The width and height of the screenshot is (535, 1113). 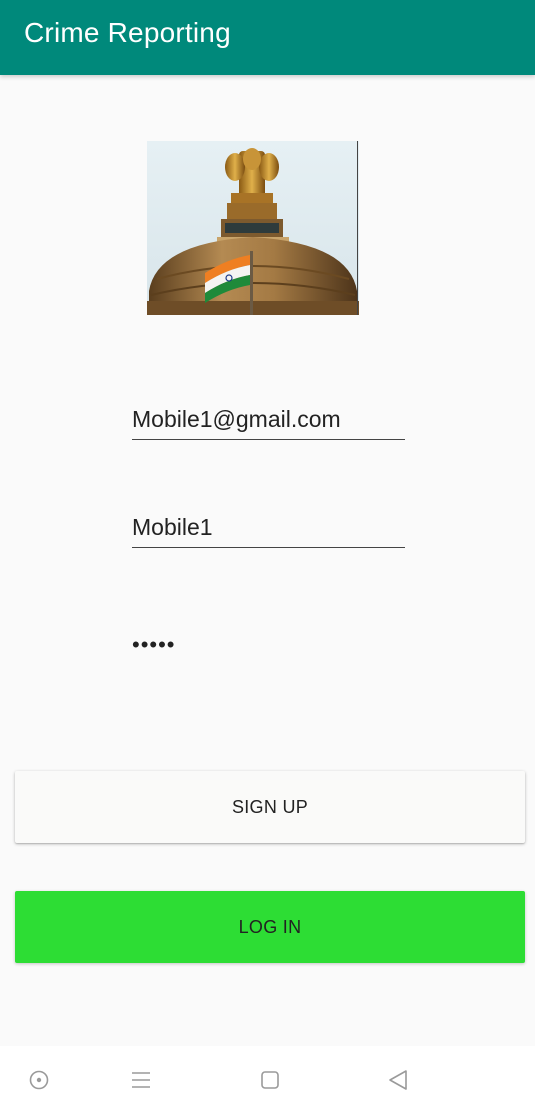 What do you see at coordinates (154, 644) in the screenshot?
I see `password-value: •••••` at bounding box center [154, 644].